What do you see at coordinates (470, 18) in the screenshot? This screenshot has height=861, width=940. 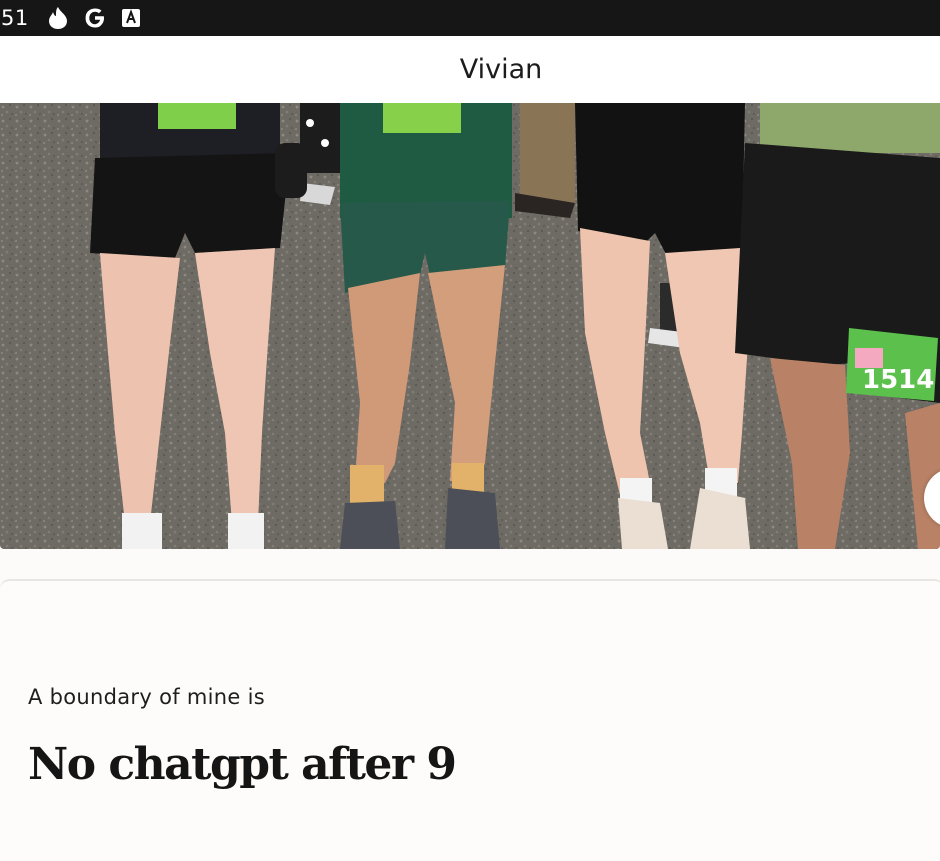 I see `status-bar: 51` at bounding box center [470, 18].